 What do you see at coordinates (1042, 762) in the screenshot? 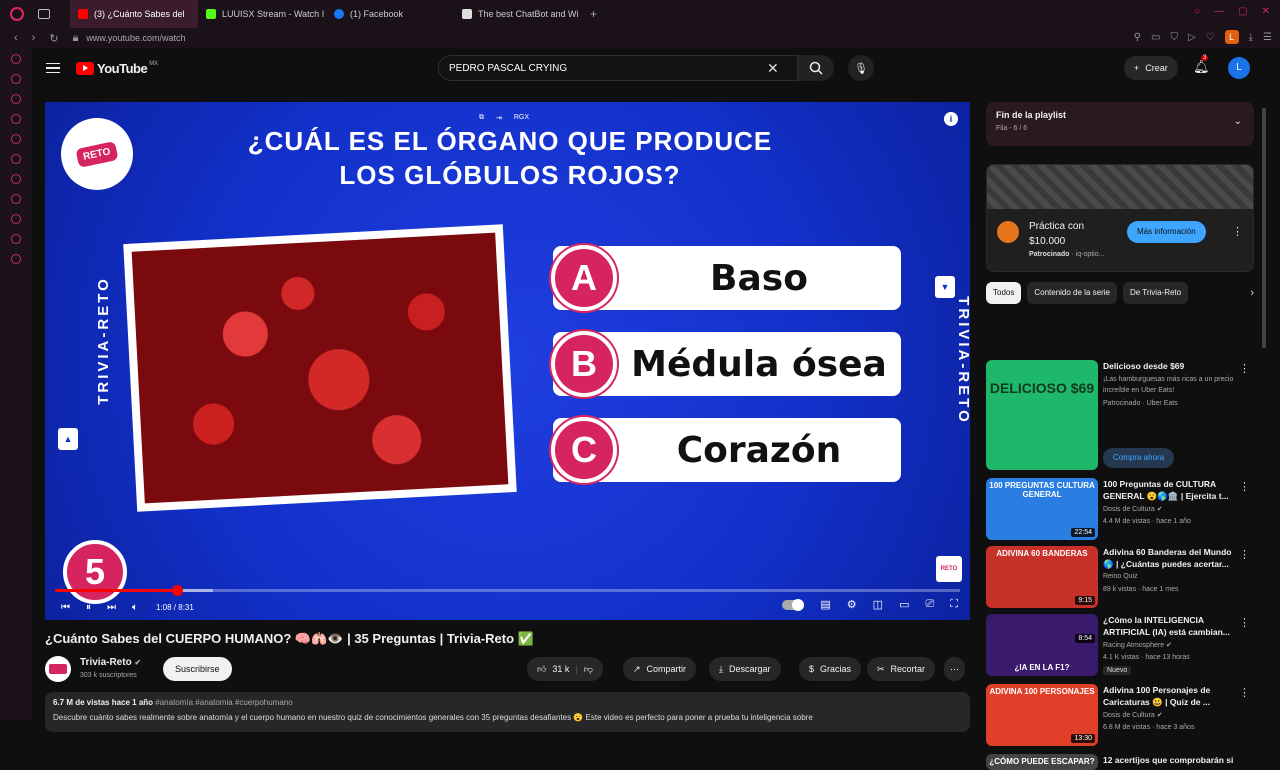
I see `video-thumbnail: ¿CÓMO PUEDE ESCAPAR?` at bounding box center [1042, 762].